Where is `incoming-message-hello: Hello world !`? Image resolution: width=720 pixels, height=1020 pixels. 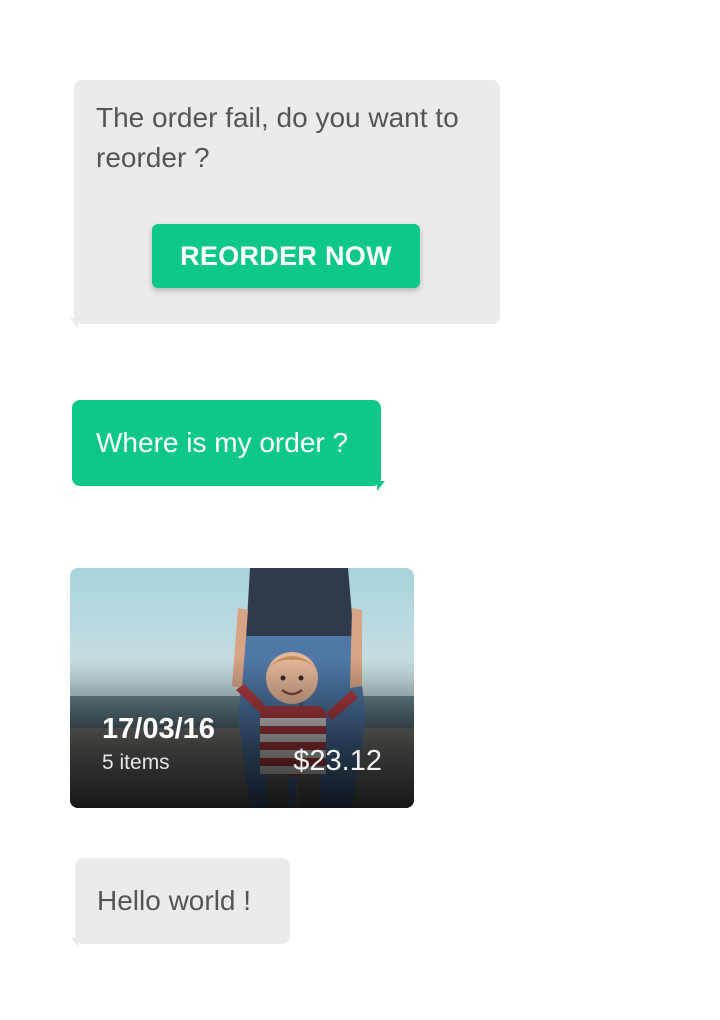 incoming-message-hello: Hello world ! is located at coordinates (180, 903).